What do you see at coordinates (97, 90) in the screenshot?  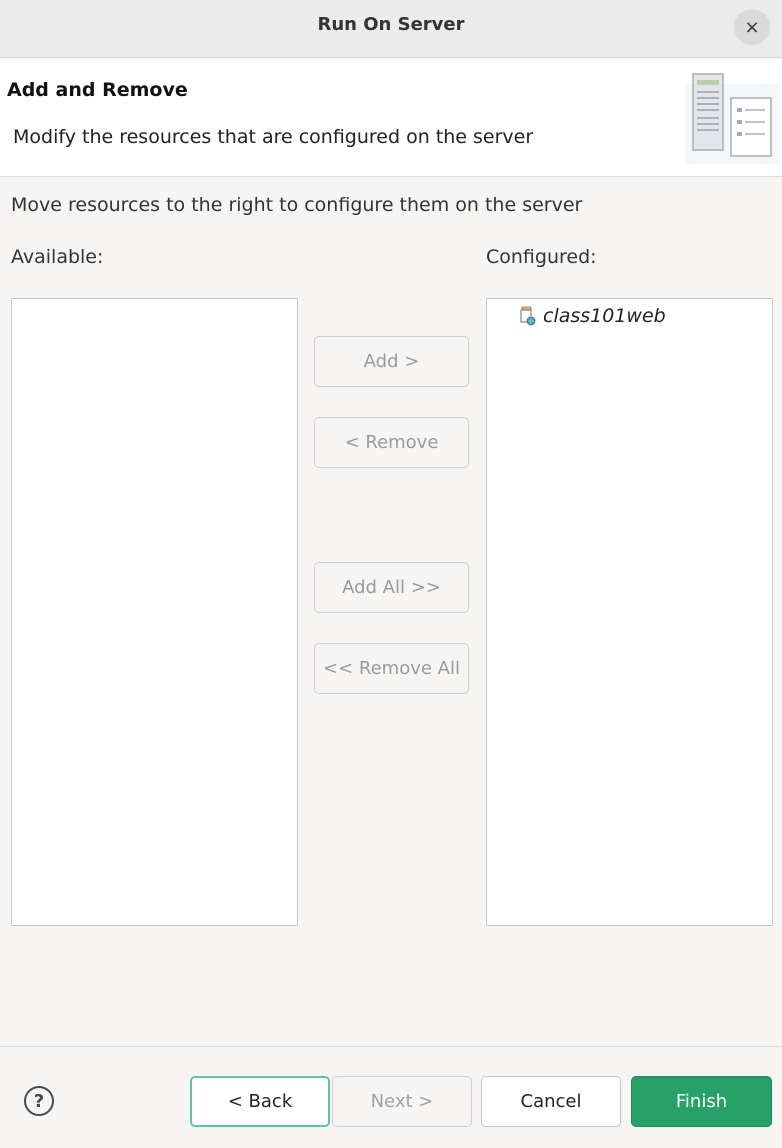 I see `page-title: Add and Remove` at bounding box center [97, 90].